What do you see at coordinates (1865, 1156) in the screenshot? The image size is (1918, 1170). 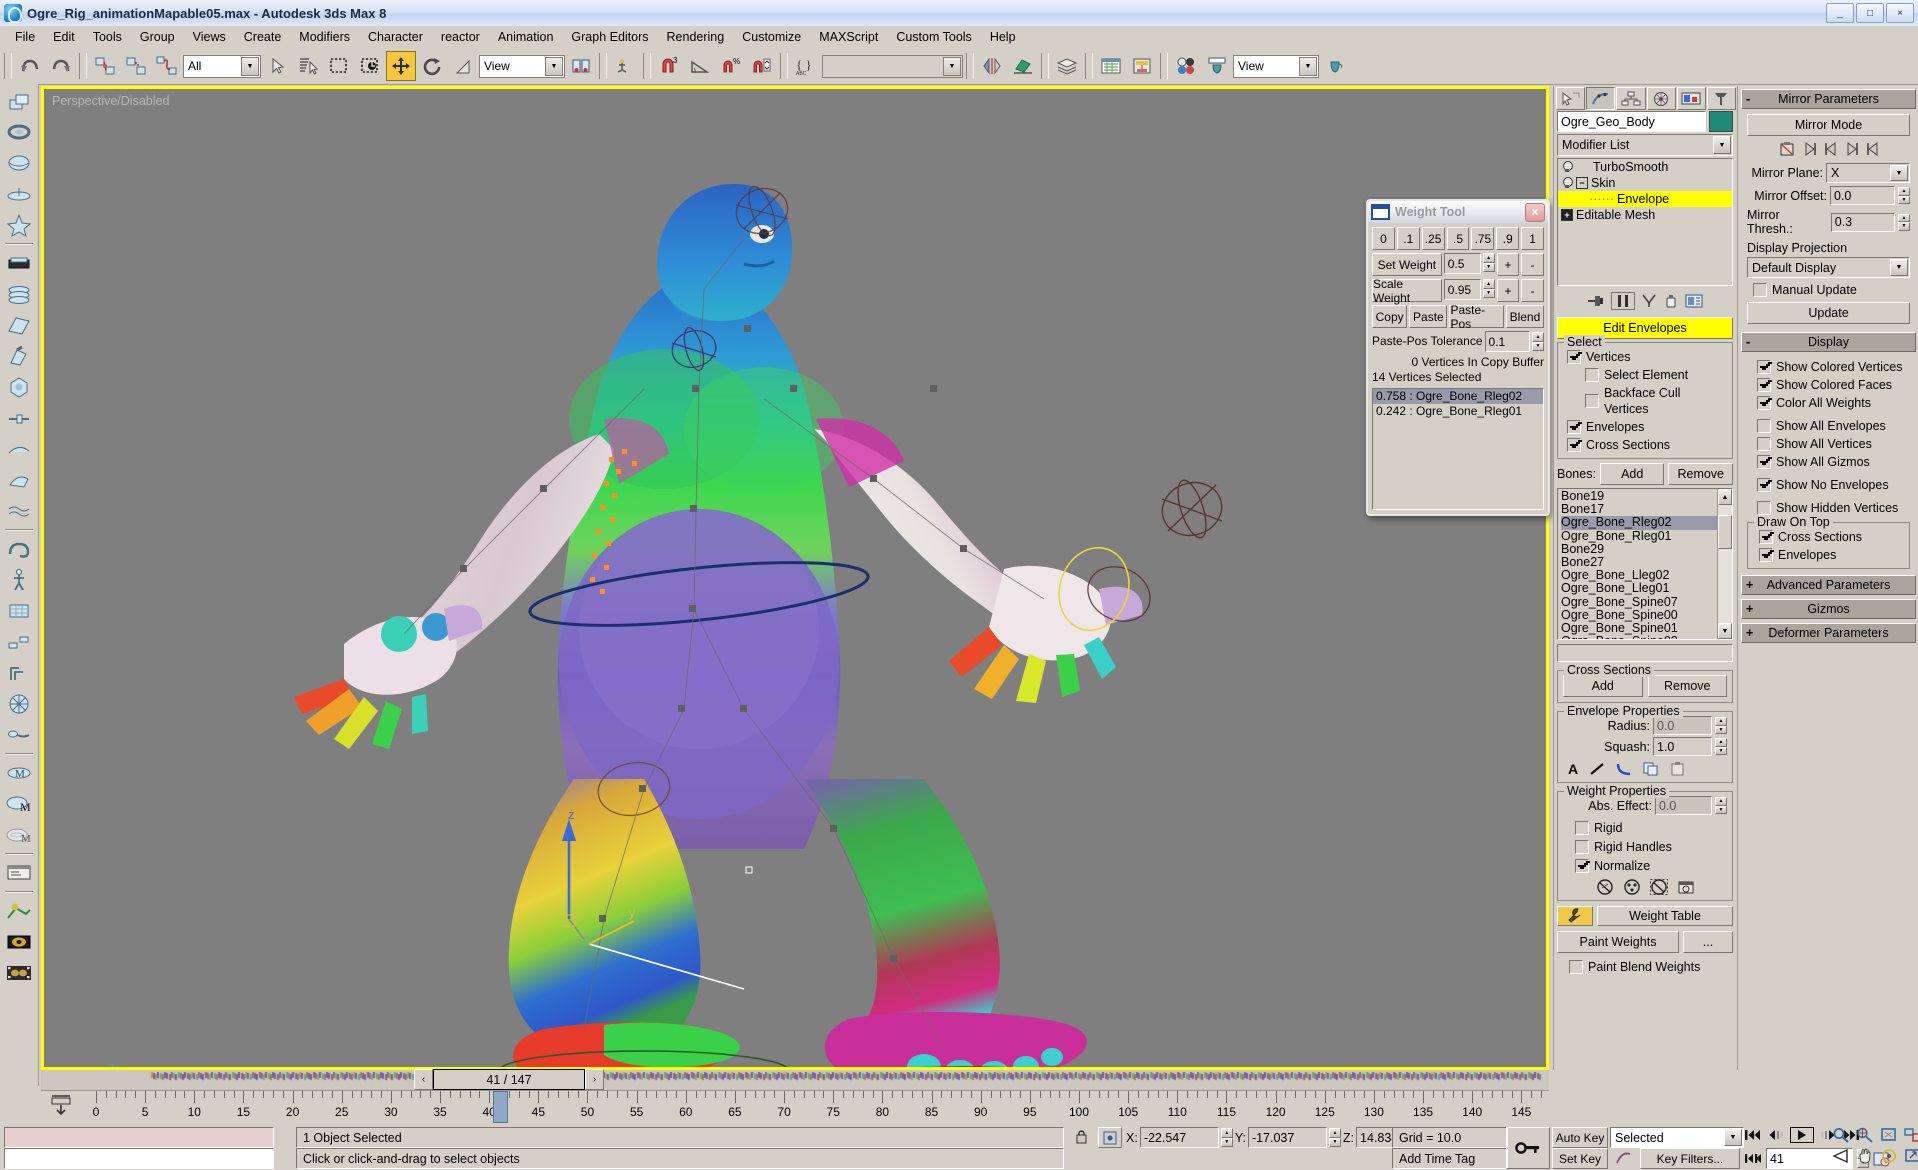 I see `pan-view-icon` at bounding box center [1865, 1156].